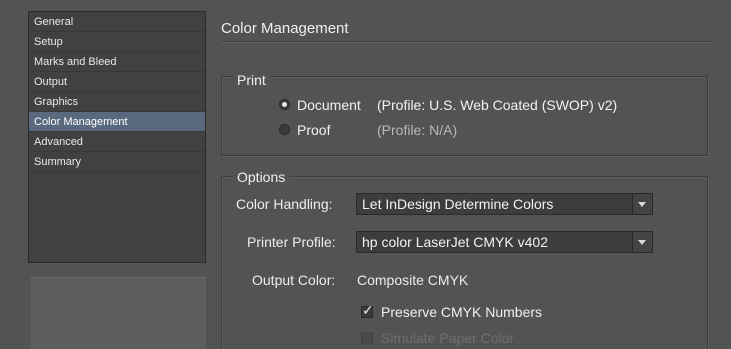 This screenshot has width=731, height=349. What do you see at coordinates (413, 280) in the screenshot?
I see `output-color-value: Composite CMYK` at bounding box center [413, 280].